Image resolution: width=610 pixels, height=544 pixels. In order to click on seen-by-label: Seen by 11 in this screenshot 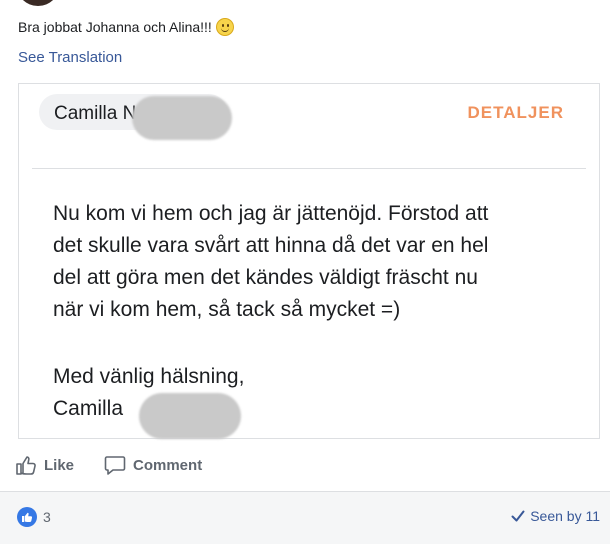, I will do `click(565, 516)`.